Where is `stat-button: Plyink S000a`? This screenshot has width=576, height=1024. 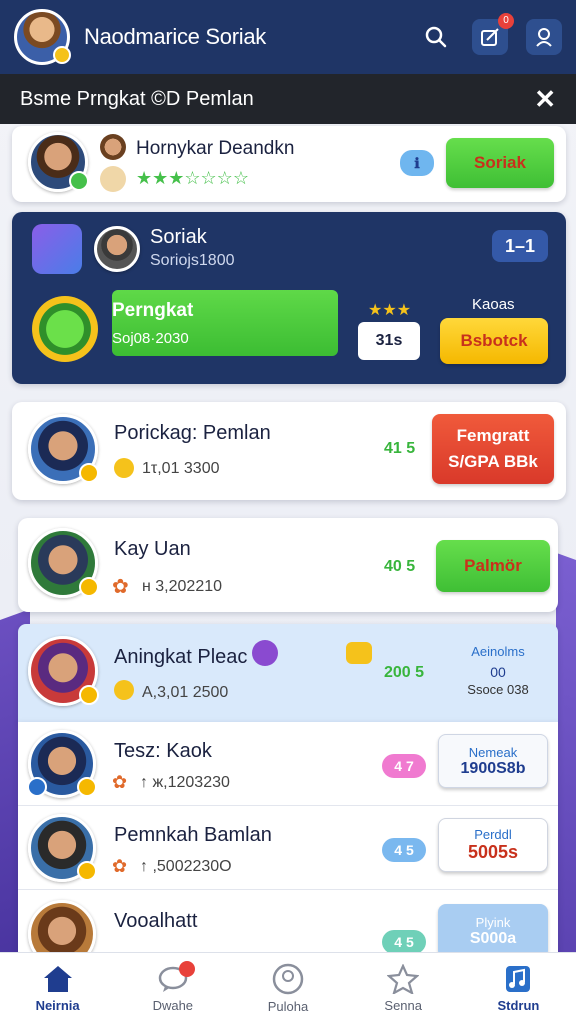
stat-button: Plyink S000a is located at coordinates (493, 928).